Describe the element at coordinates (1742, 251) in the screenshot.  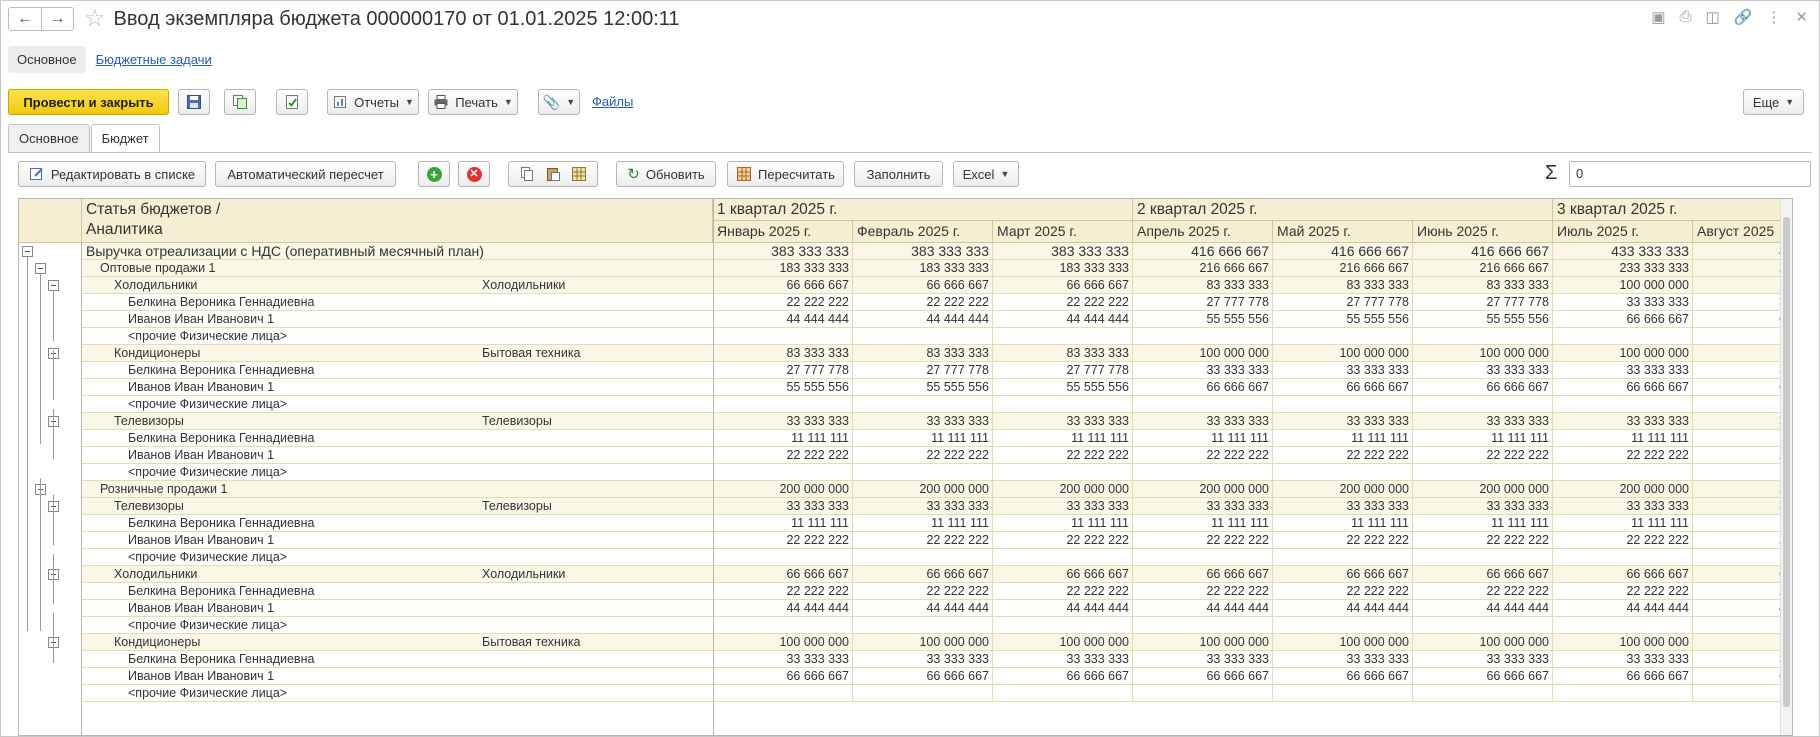
I see `row-value-cell: 433 3` at that location.